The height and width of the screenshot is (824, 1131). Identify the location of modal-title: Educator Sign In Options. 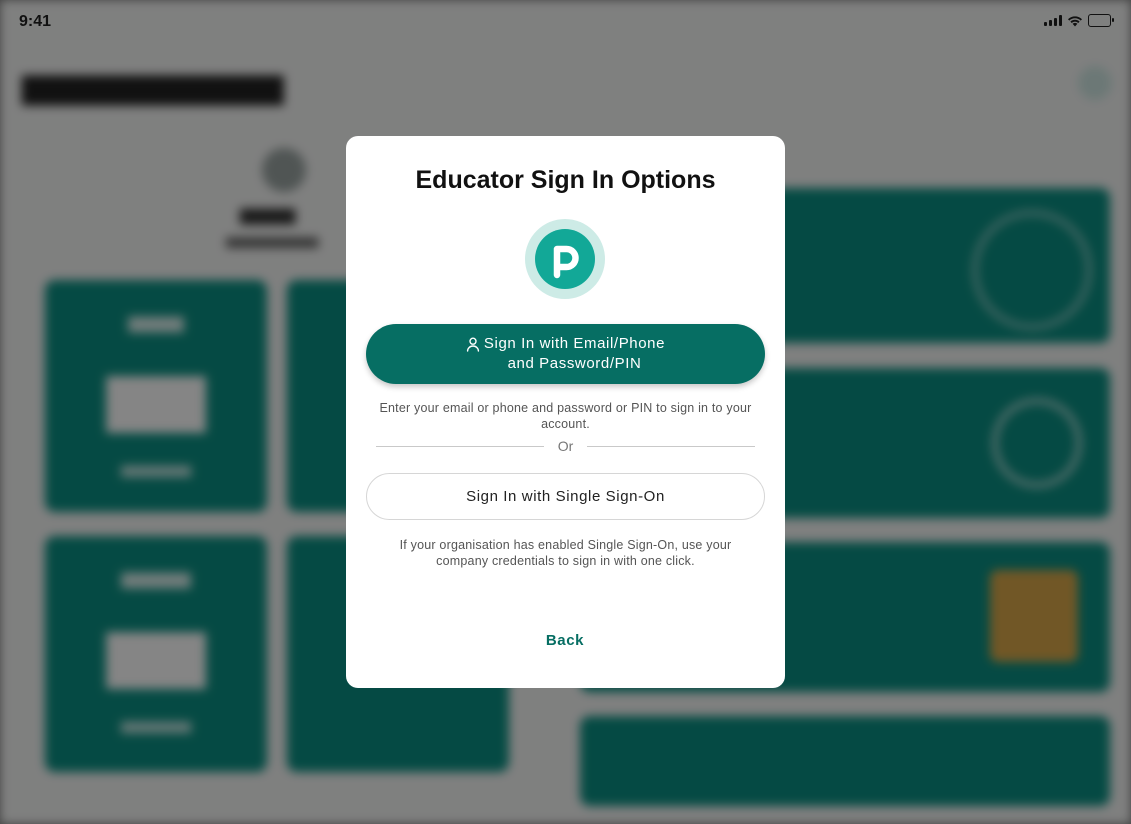
(565, 180).